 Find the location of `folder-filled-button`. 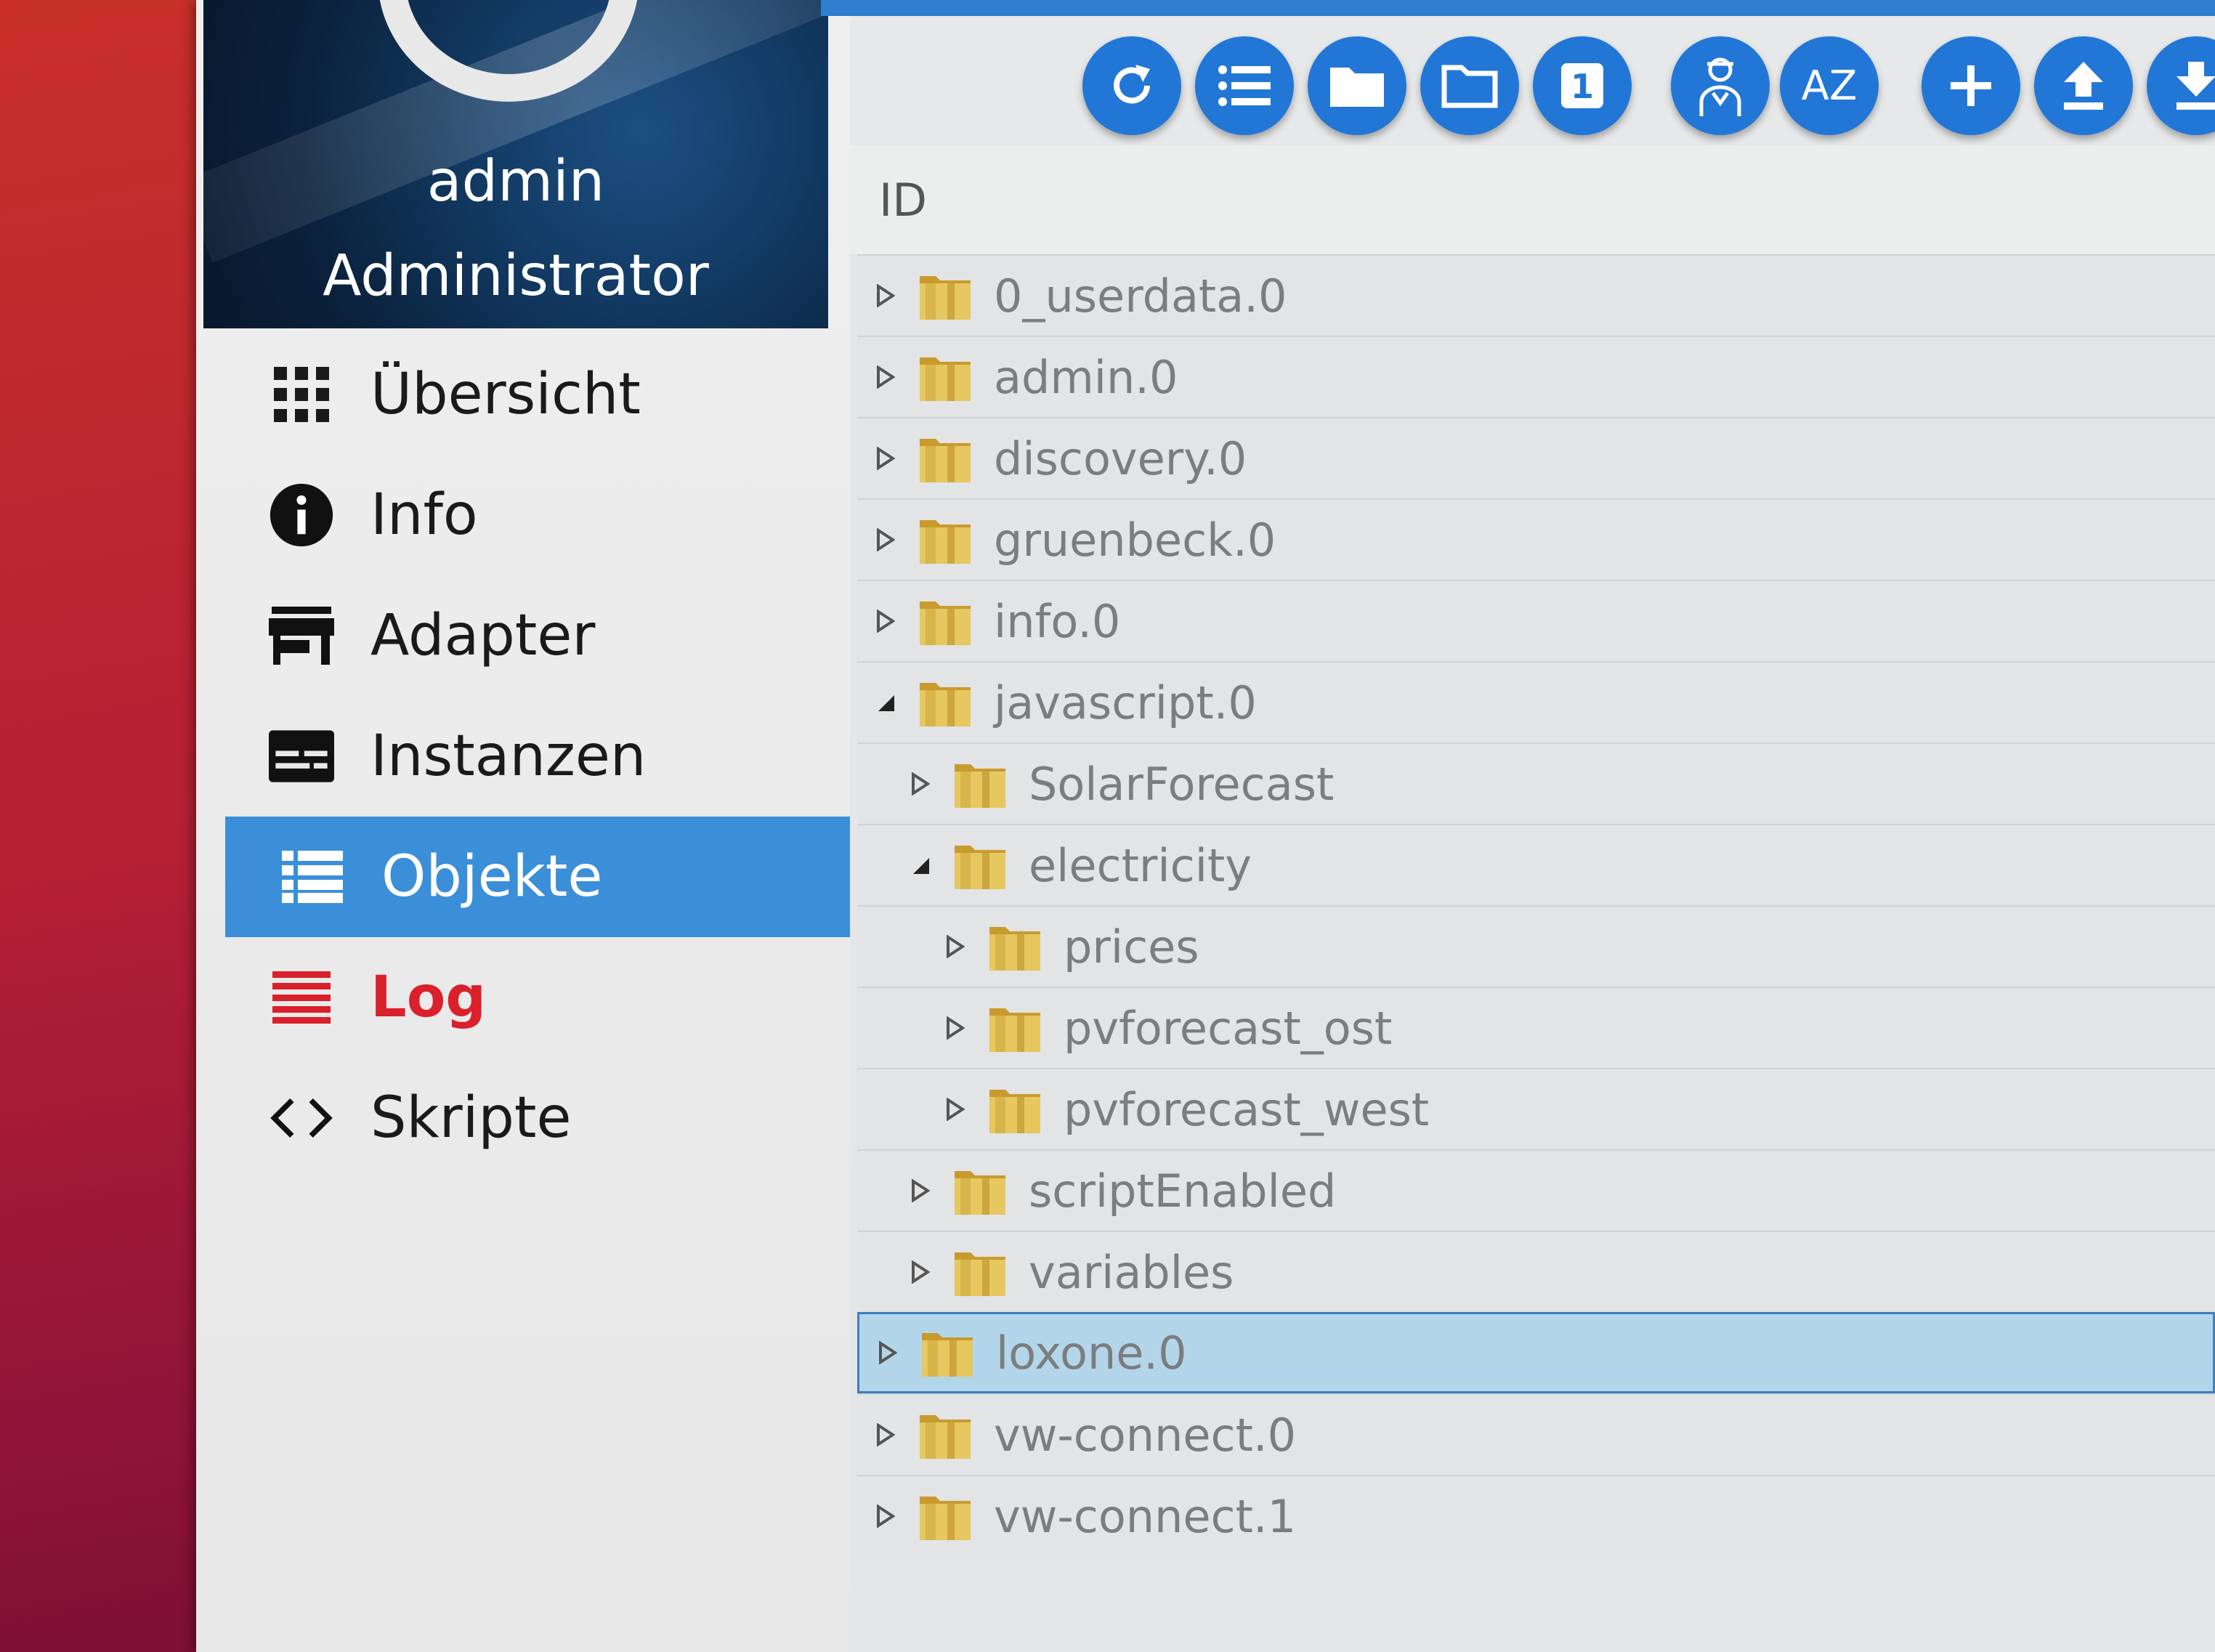

folder-filled-button is located at coordinates (1357, 85).